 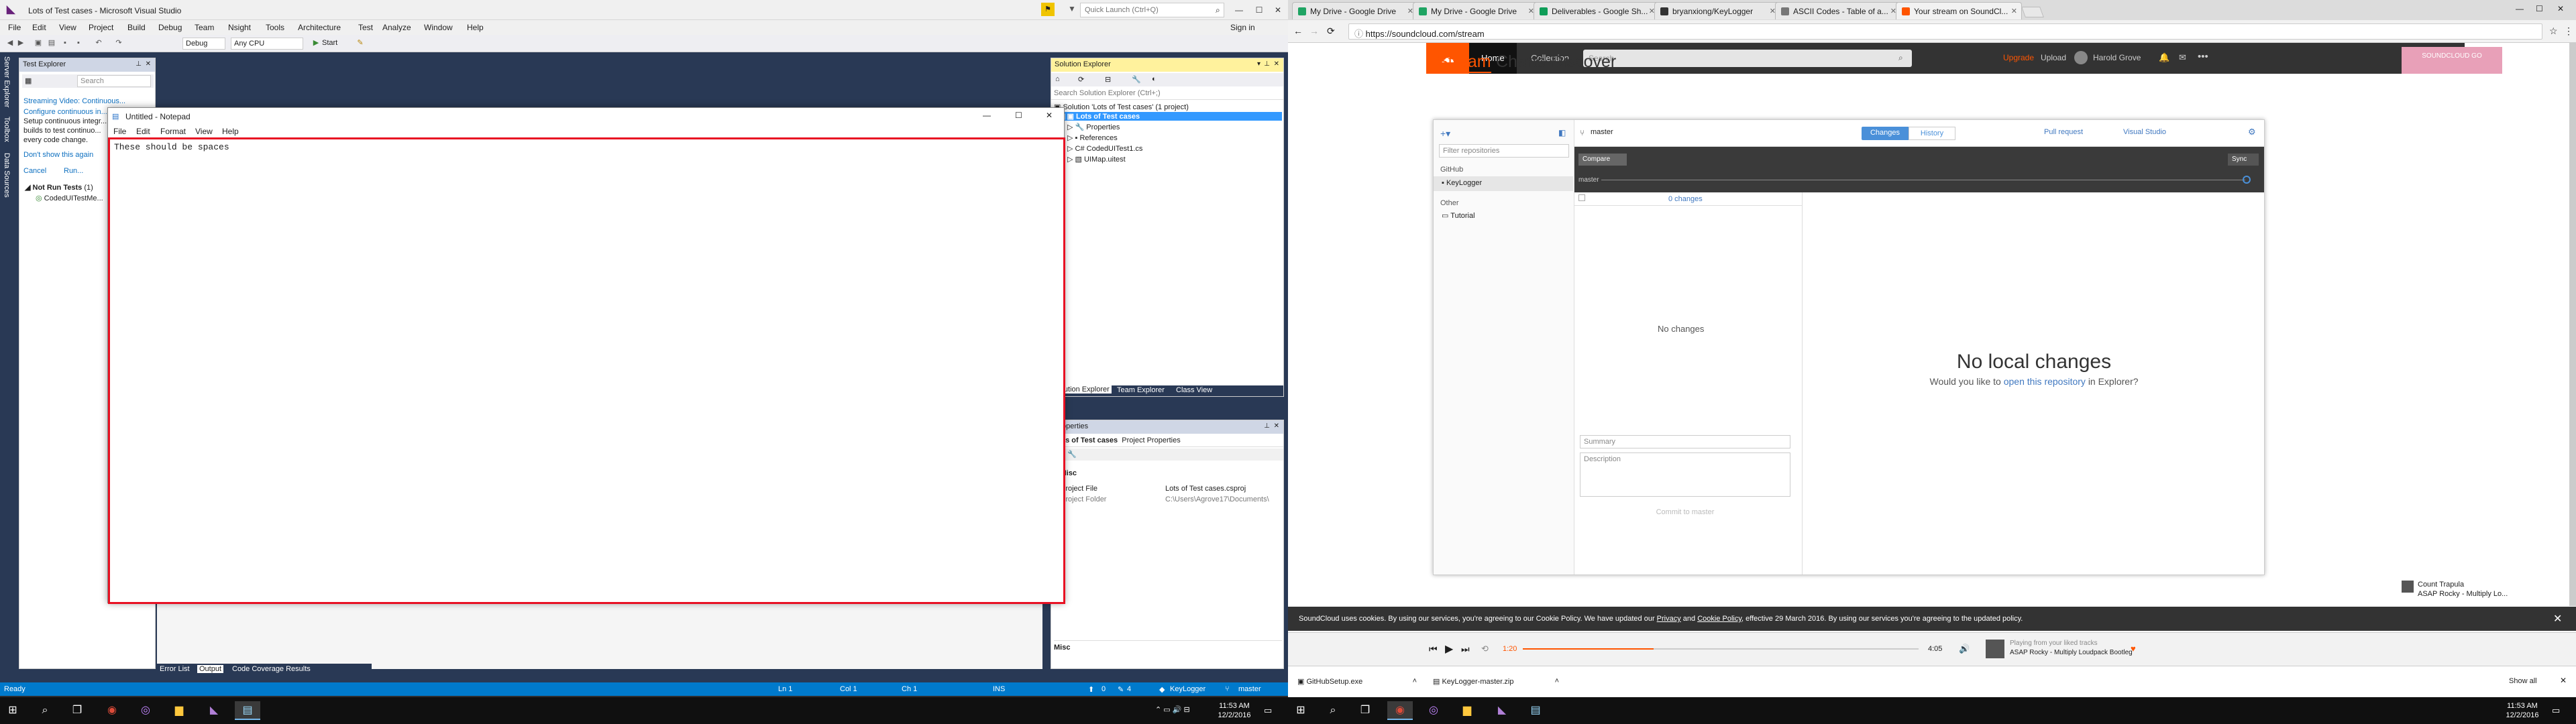 I want to click on forward-icon: ▶, so click(x=20, y=43).